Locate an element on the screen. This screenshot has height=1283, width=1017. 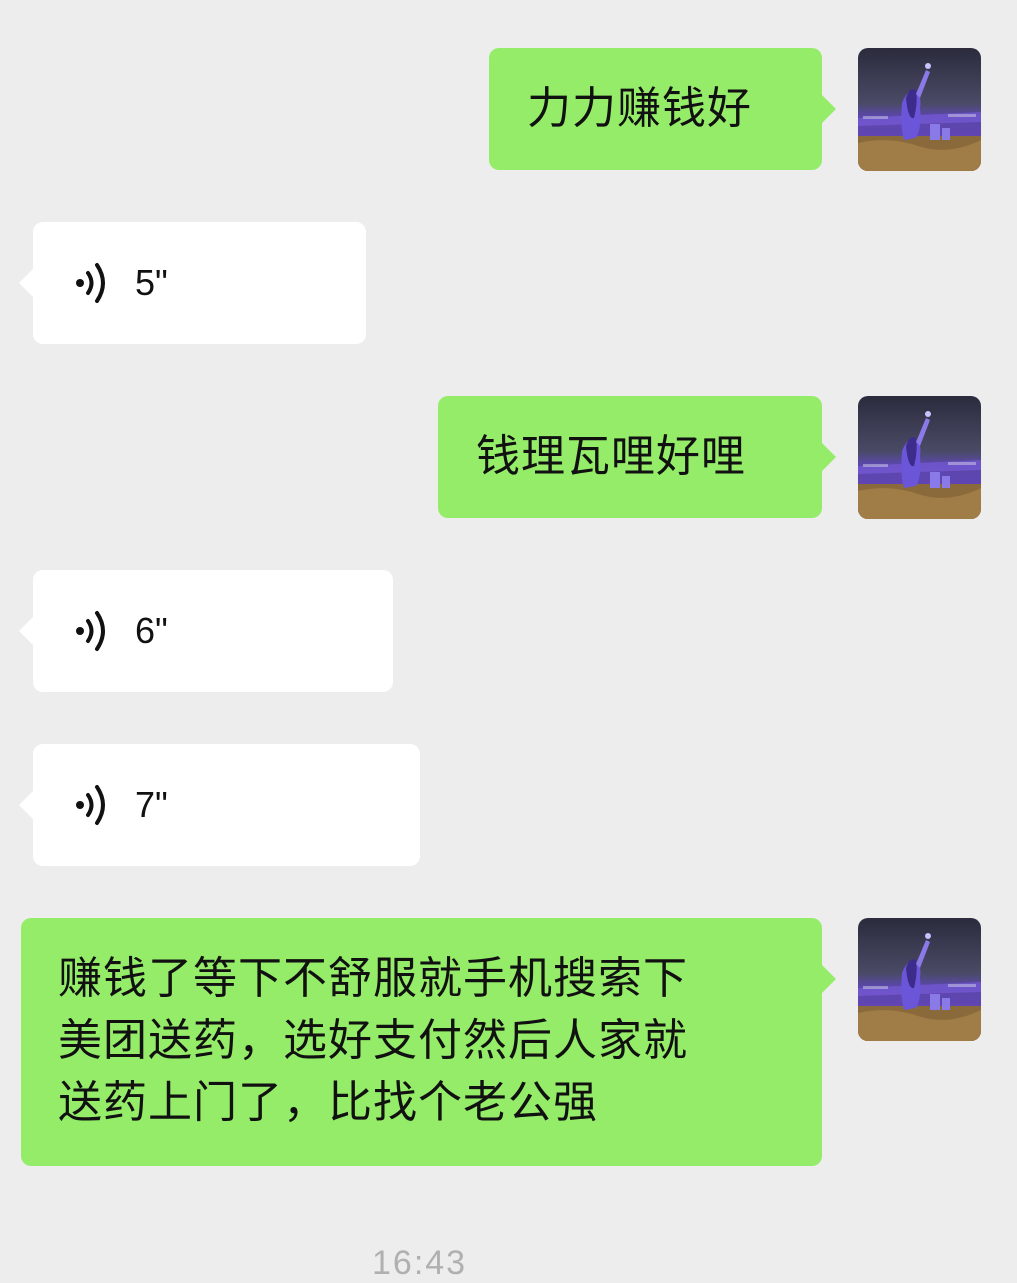
voice-message-bubble: 6" is located at coordinates (206, 631).